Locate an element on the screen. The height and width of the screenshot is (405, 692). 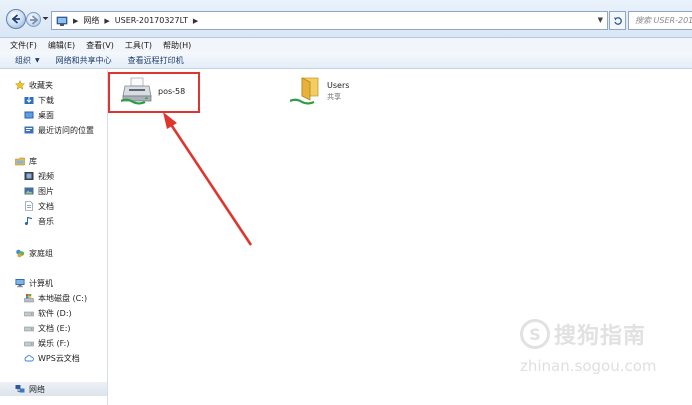
menu-bar: 文件(F) 编辑(E) 查看(V) 工具(T) 帮助(H) is located at coordinates (346, 45).